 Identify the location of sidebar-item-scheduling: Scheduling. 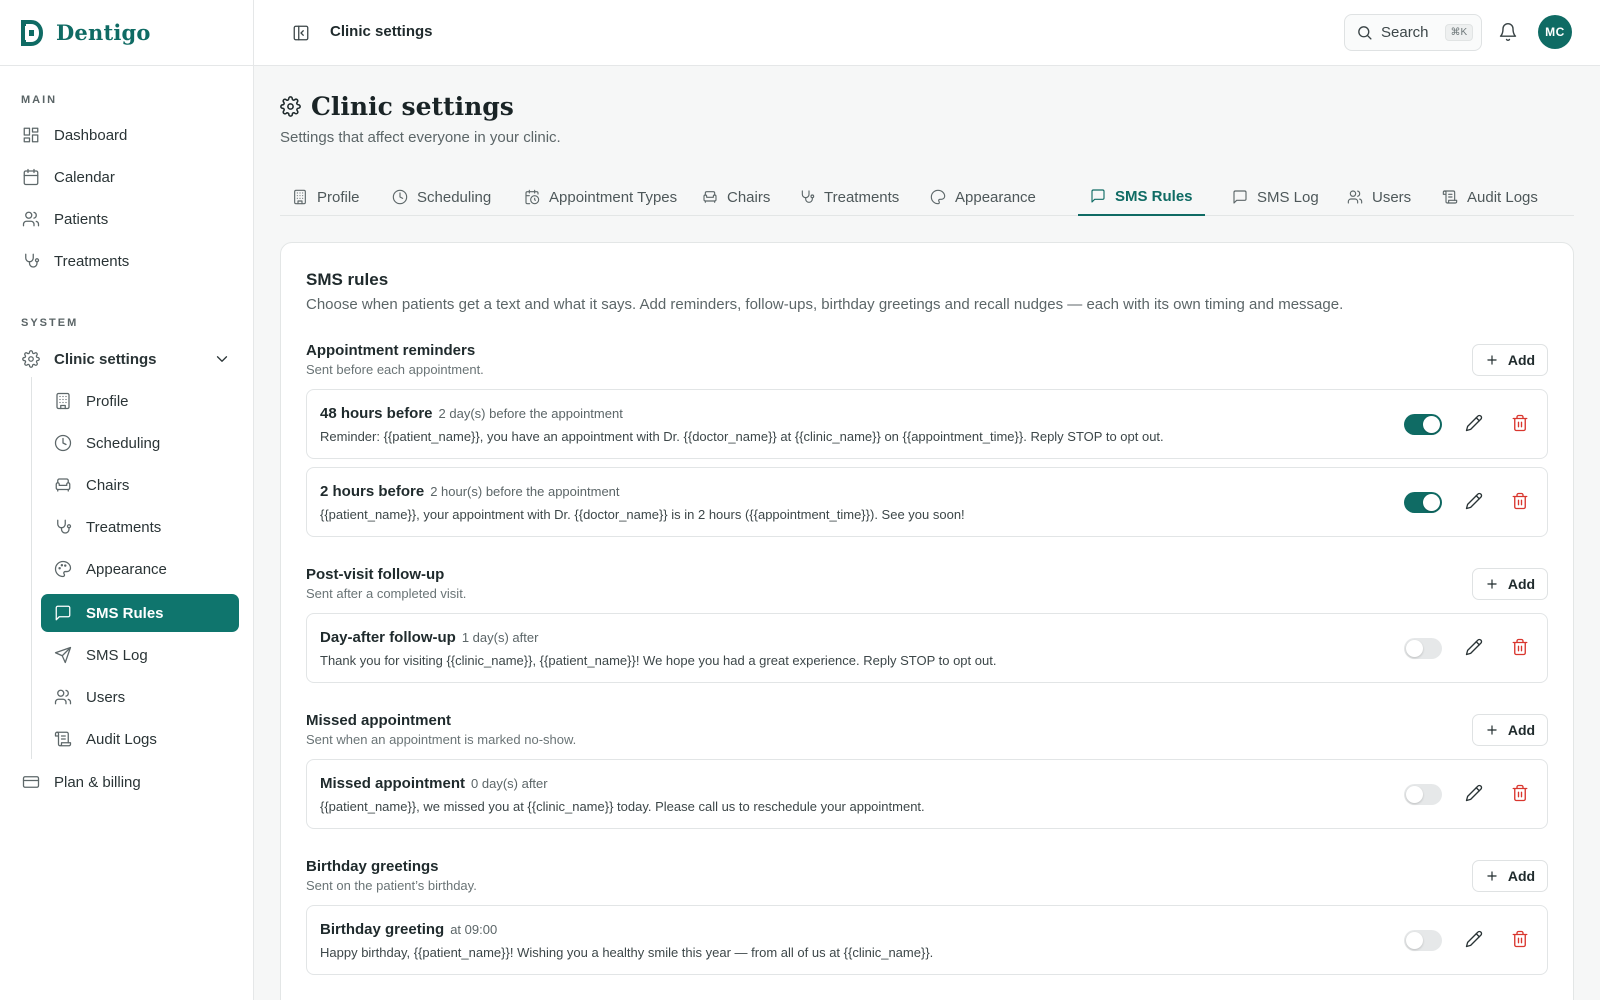
(145, 443).